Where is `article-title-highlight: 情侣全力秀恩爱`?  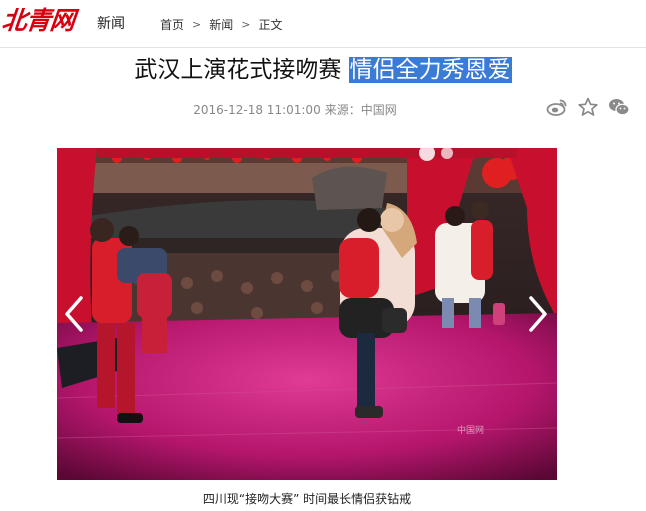 article-title-highlight: 情侣全力秀恩爱 is located at coordinates (430, 70).